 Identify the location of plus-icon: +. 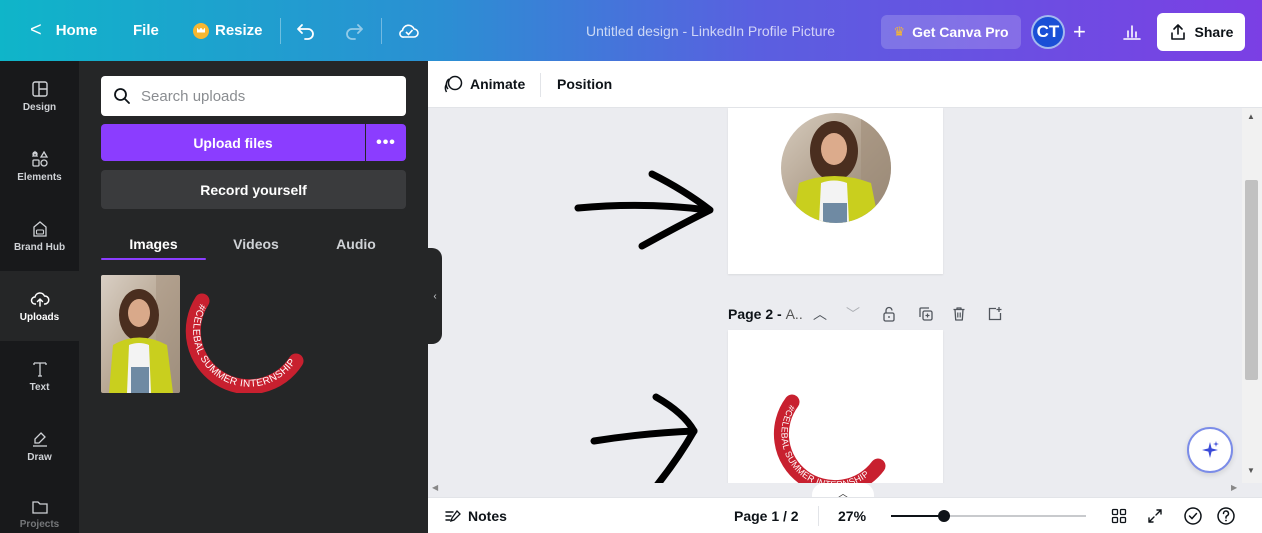
(1079, 31).